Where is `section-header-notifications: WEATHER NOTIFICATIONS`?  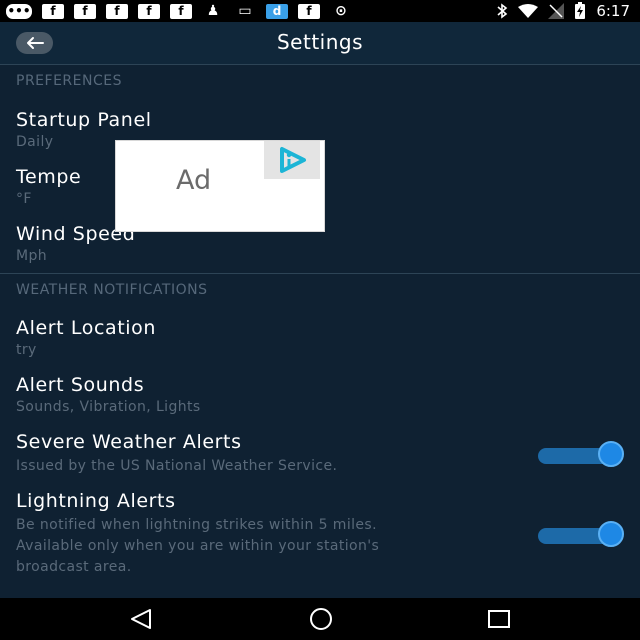
section-header-notifications: WEATHER NOTIFICATIONS is located at coordinates (112, 290).